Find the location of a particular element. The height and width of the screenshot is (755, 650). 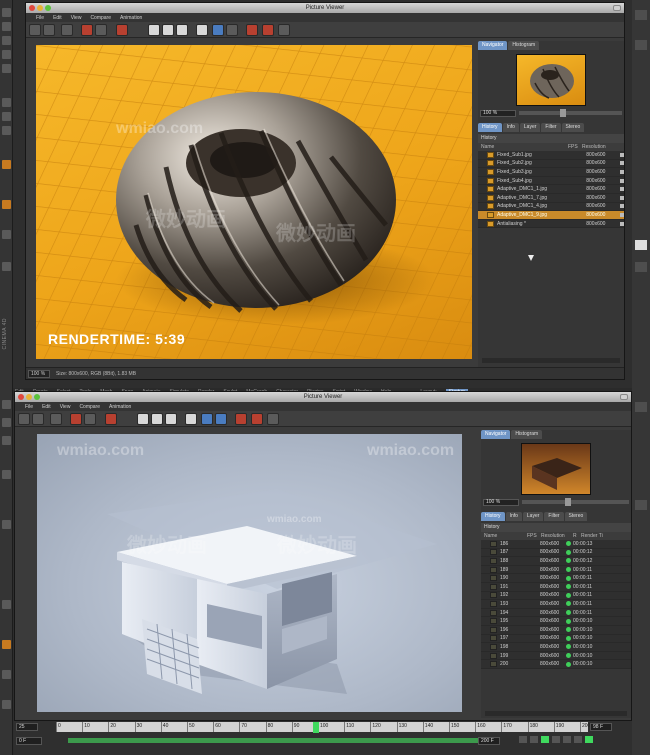

menu-file: File is located at coordinates (40, 18).